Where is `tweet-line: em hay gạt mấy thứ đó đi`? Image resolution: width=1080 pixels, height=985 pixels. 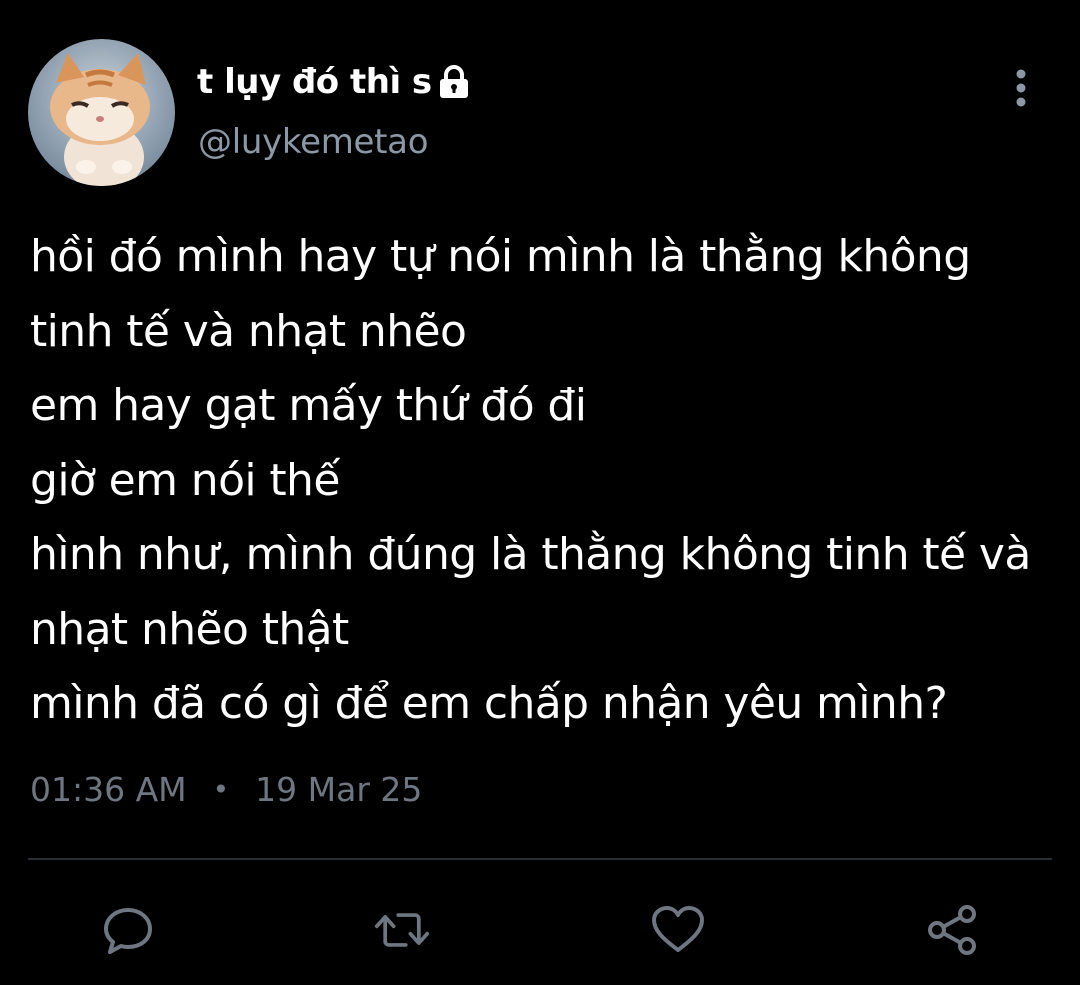
tweet-line: em hay gạt mấy thứ đó đi is located at coordinates (308, 405).